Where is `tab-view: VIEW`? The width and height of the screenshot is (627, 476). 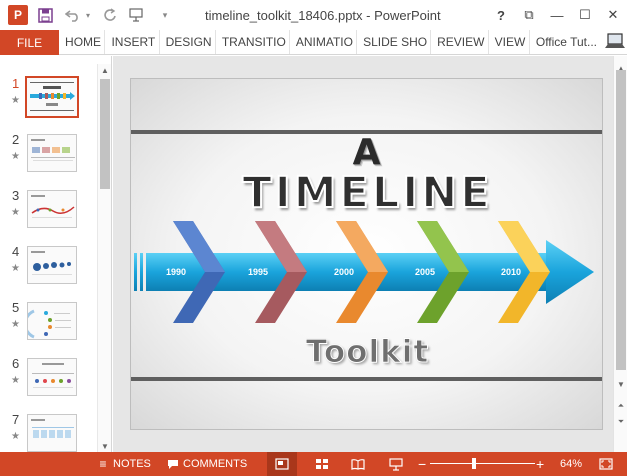
tab-view: VIEW is located at coordinates (509, 42).